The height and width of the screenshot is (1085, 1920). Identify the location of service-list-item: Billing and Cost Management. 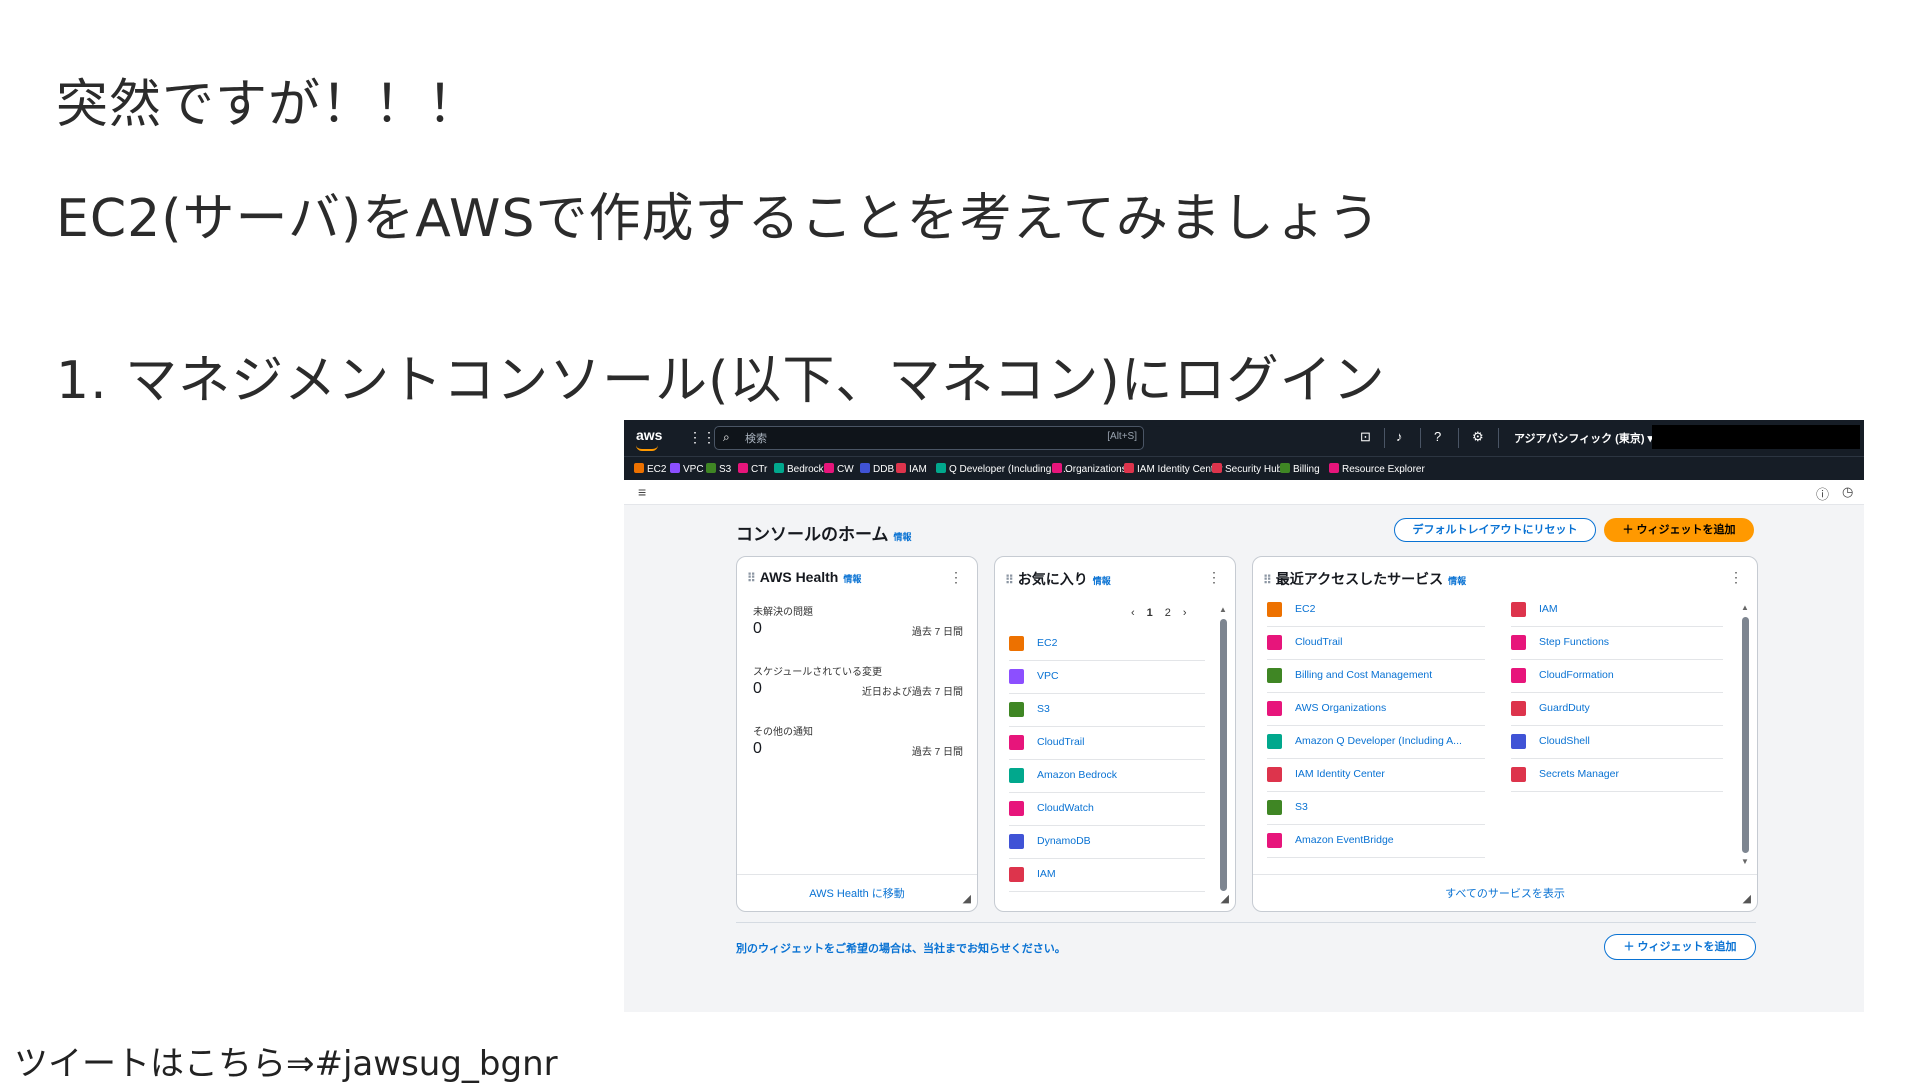
(1376, 676).